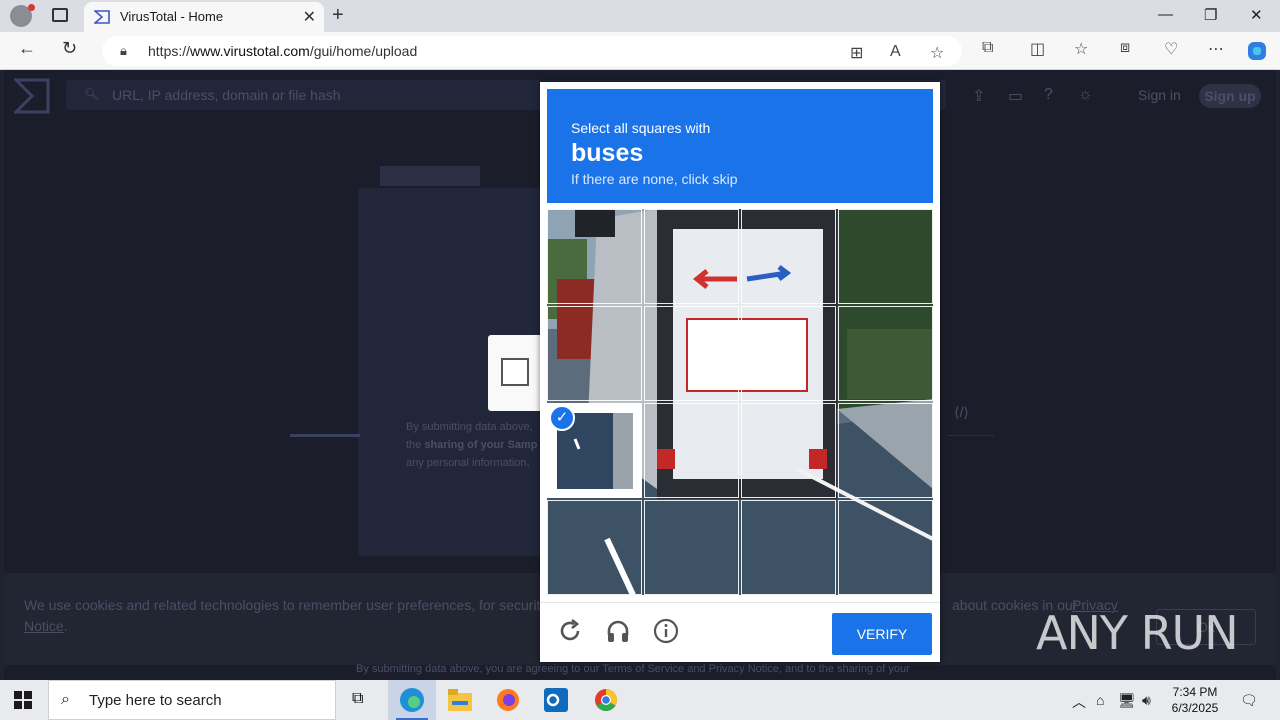  Describe the element at coordinates (1100, 700) in the screenshot. I see `tray-app-icon: ⌂` at that location.